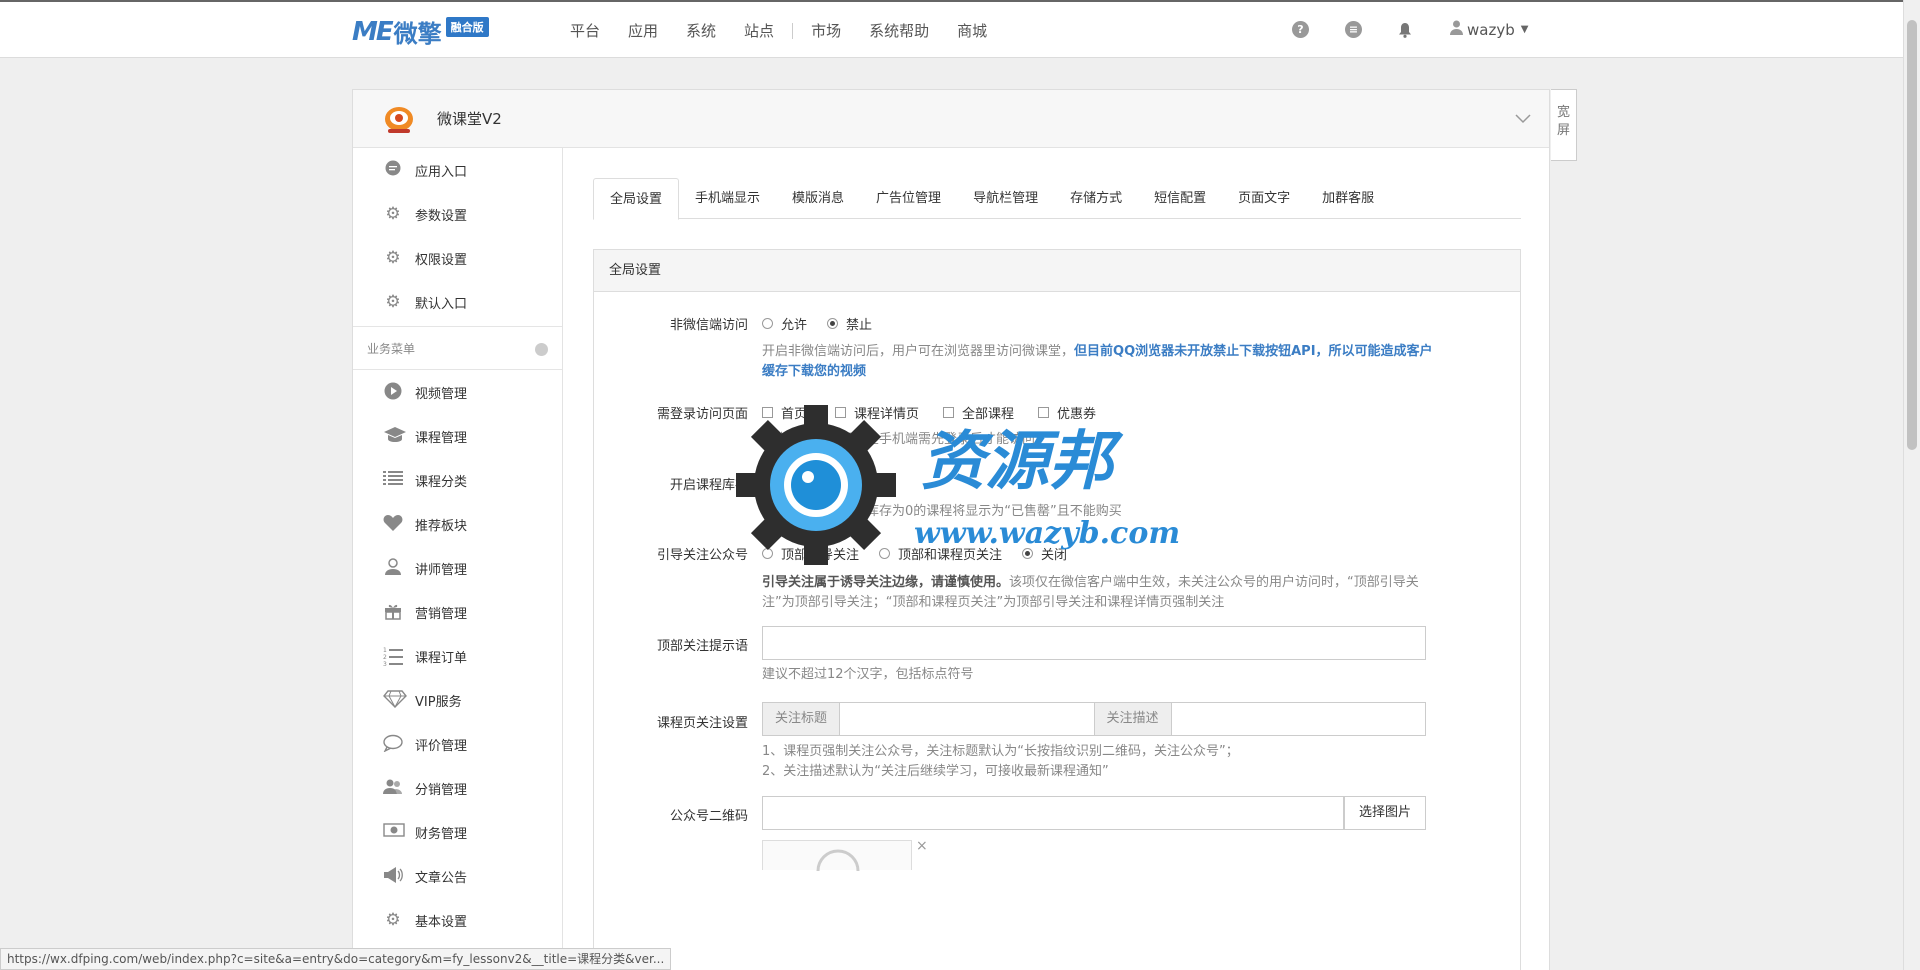 The image size is (1920, 970). Describe the element at coordinates (887, 414) in the screenshot. I see `checkbox-label: 课程详情页` at that location.